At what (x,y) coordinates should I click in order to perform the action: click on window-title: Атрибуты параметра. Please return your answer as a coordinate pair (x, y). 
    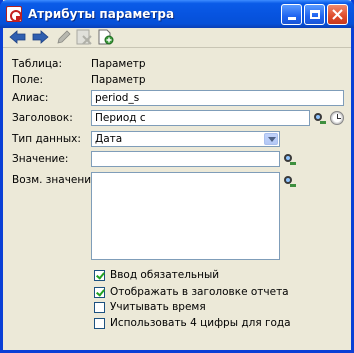
    Looking at the image, I should click on (101, 14).